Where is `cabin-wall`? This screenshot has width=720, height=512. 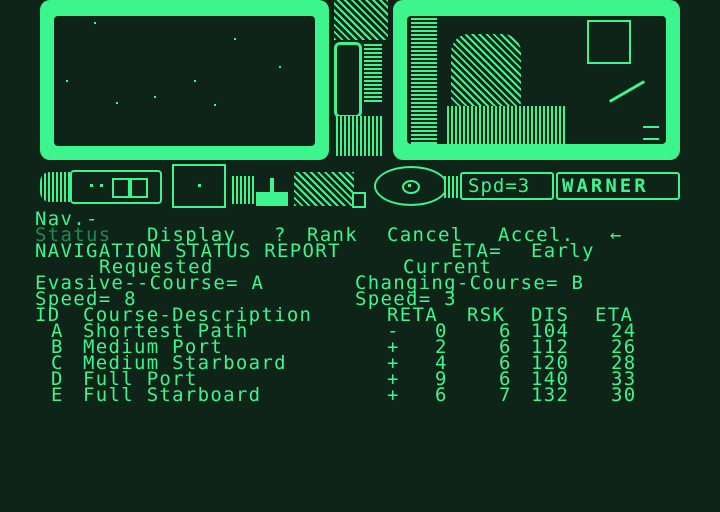 cabin-wall is located at coordinates (424, 80).